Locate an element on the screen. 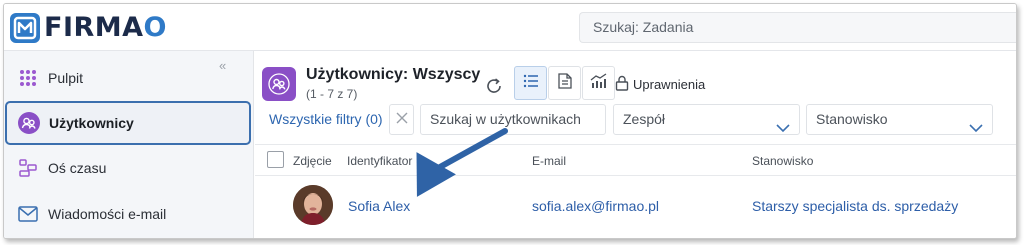  column-header-identifier: Identyfikator is located at coordinates (379, 161).